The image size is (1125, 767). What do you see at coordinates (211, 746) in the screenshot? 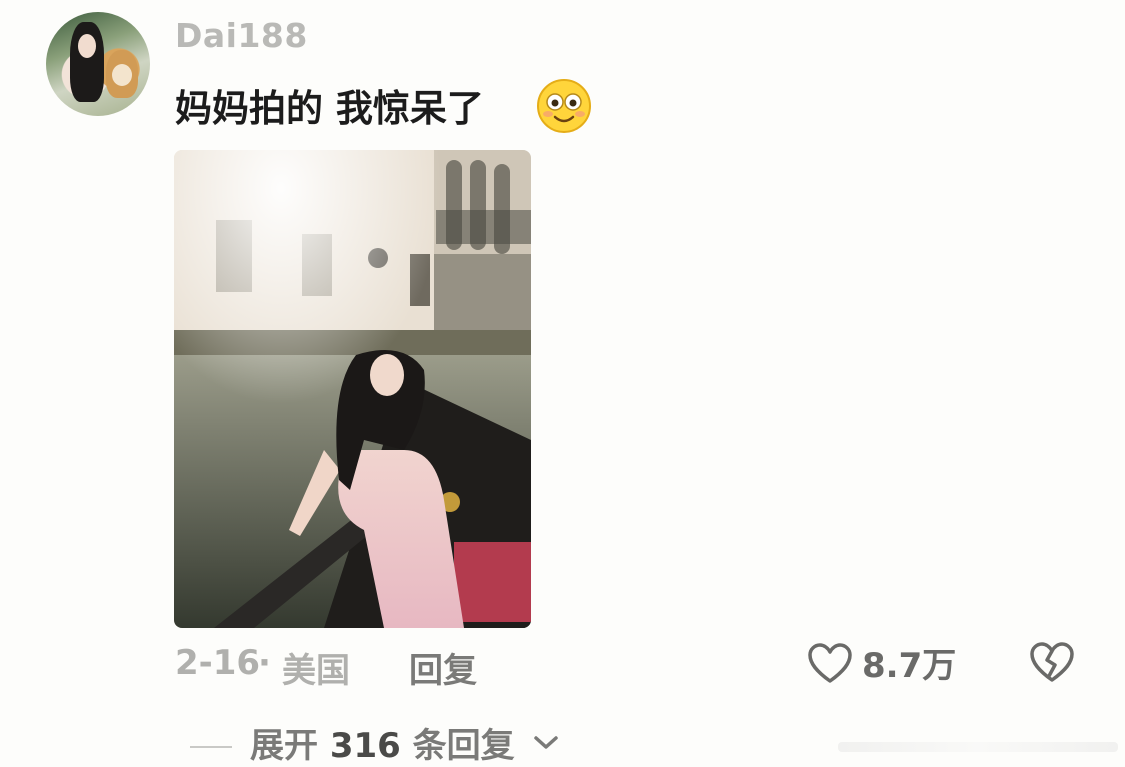
I see `divider-line` at bounding box center [211, 746].